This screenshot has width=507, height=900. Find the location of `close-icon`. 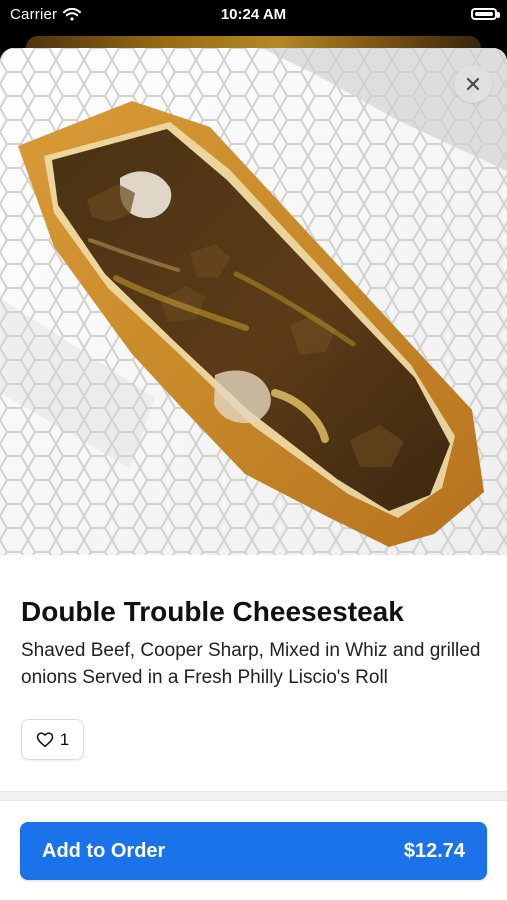

close-icon is located at coordinates (473, 84).